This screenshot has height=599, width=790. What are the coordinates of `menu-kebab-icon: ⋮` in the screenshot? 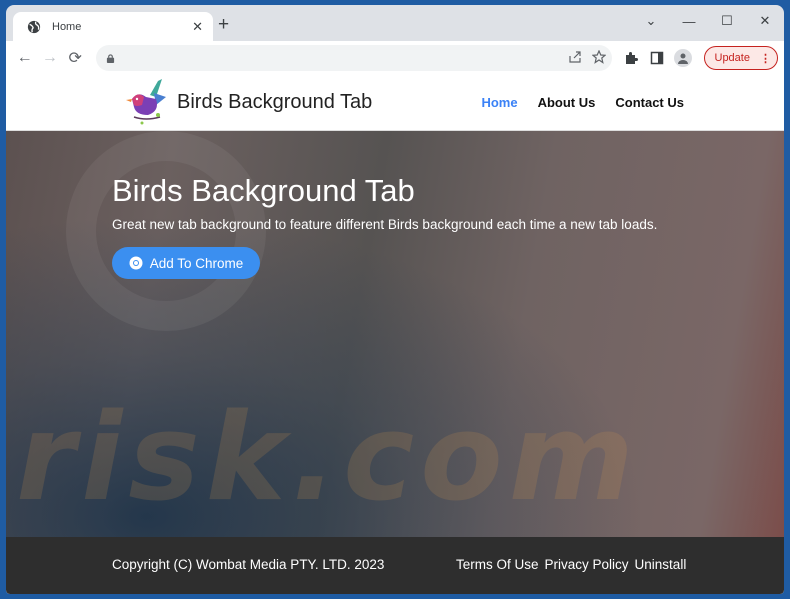 It's located at (765, 58).